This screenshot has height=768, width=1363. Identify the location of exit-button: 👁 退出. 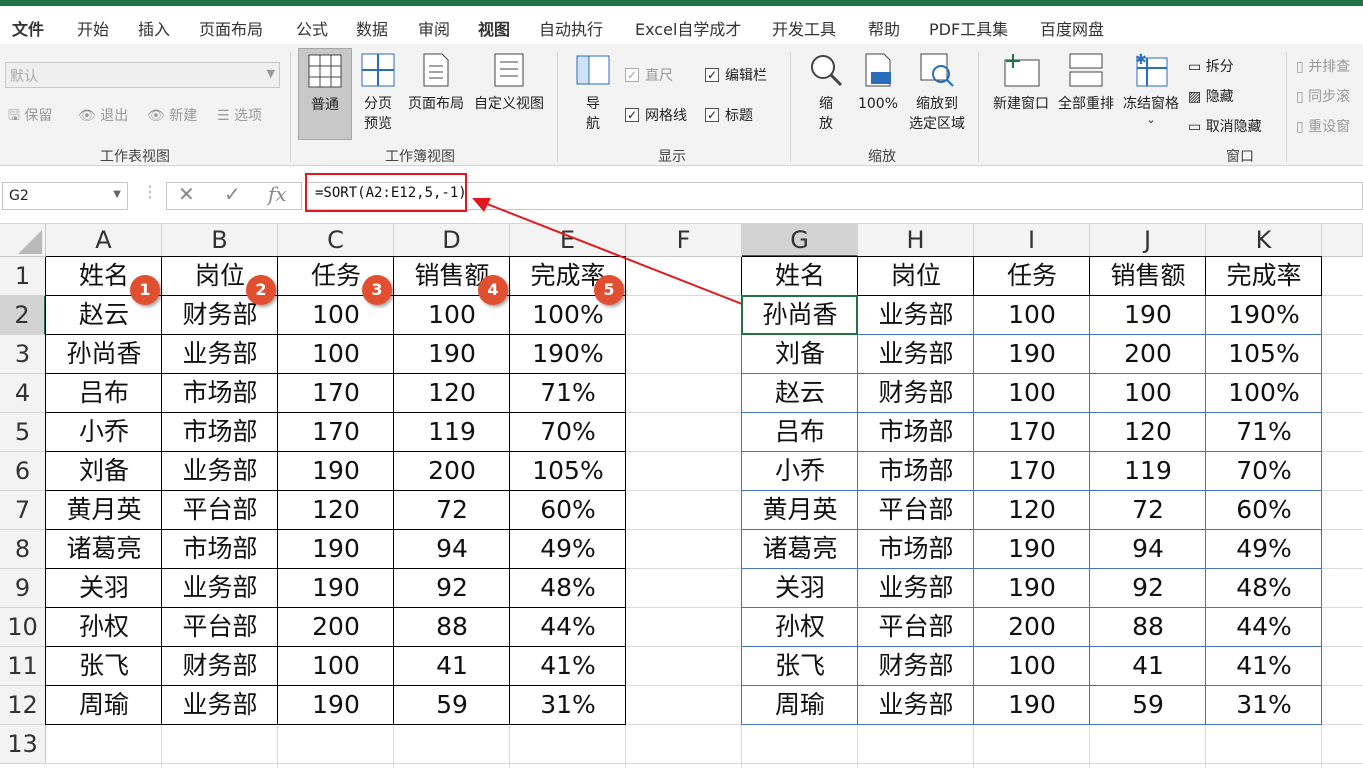
(103, 115).